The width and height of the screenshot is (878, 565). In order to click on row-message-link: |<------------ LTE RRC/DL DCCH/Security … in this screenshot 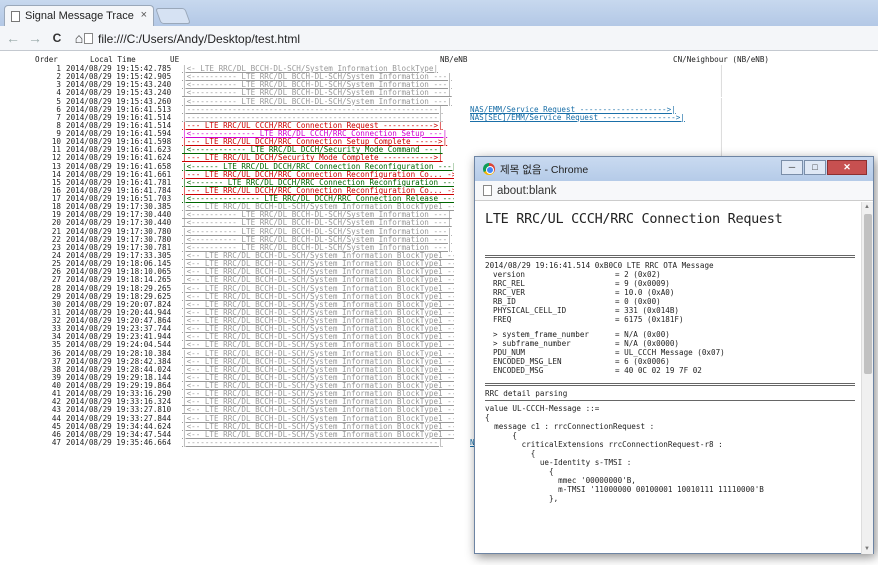, I will do `click(318, 150)`.